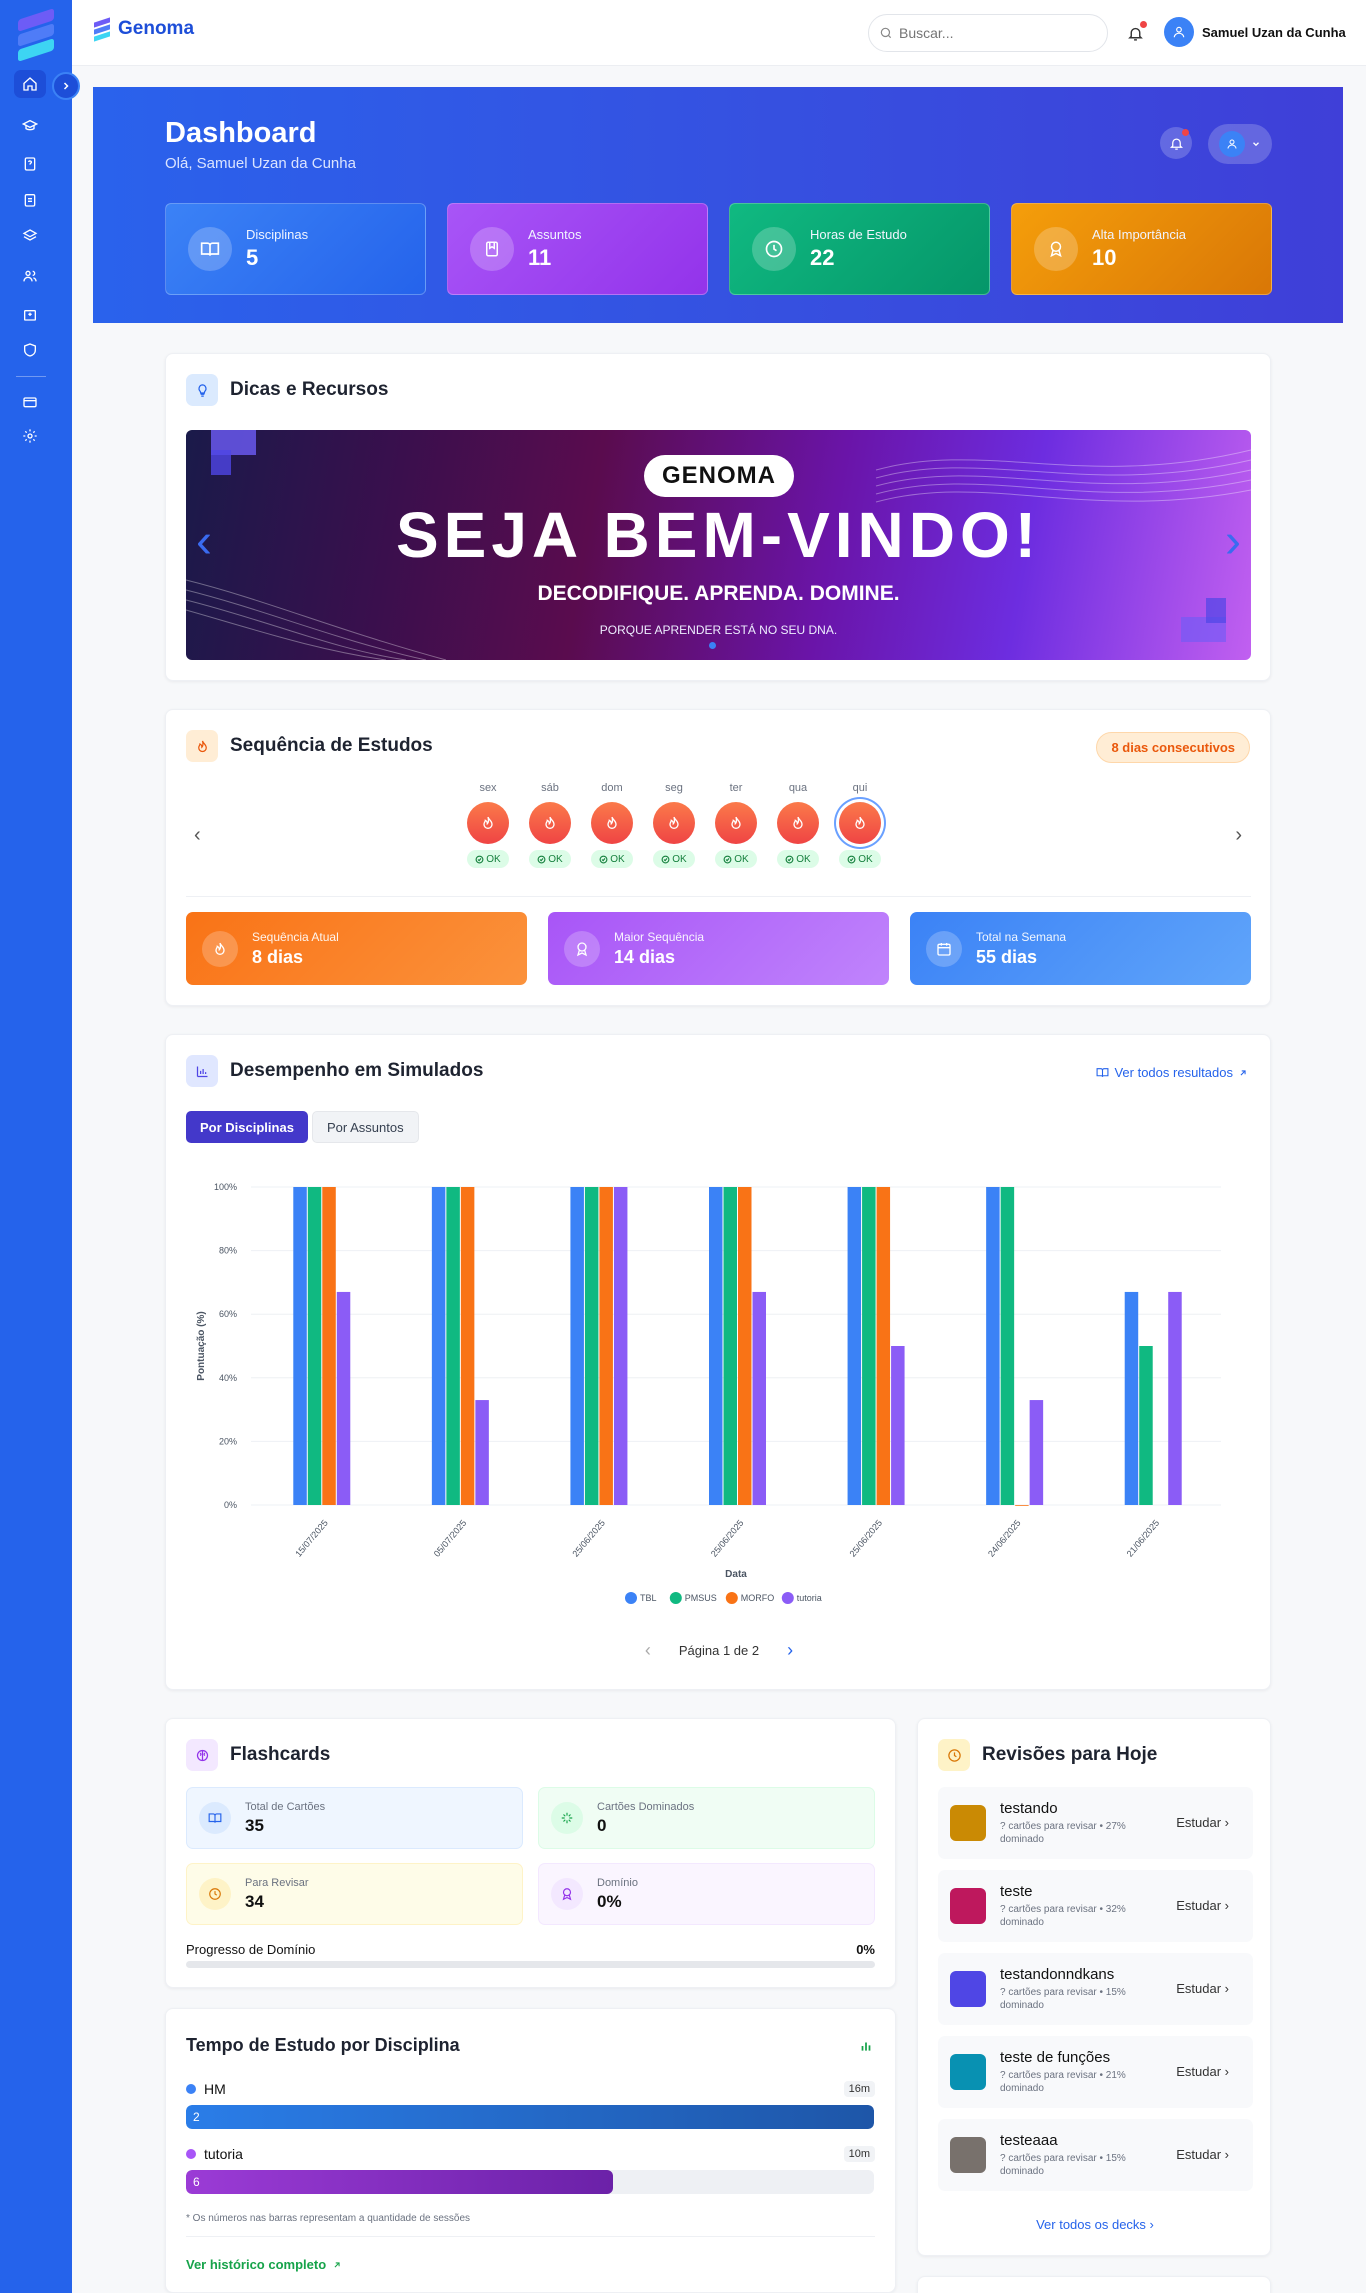 Image resolution: width=1366 pixels, height=2293 pixels. Describe the element at coordinates (254, 1825) in the screenshot. I see `total-cards-value: 35` at that location.